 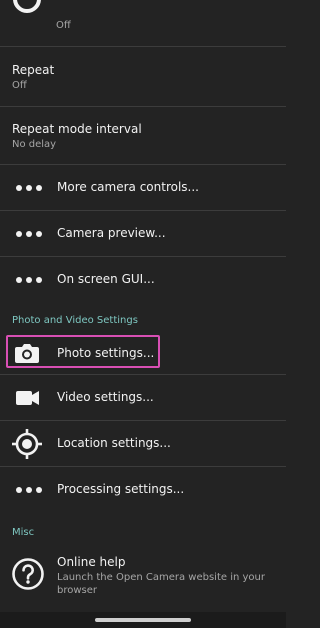 I want to click on location-target-icon, so click(x=27, y=444).